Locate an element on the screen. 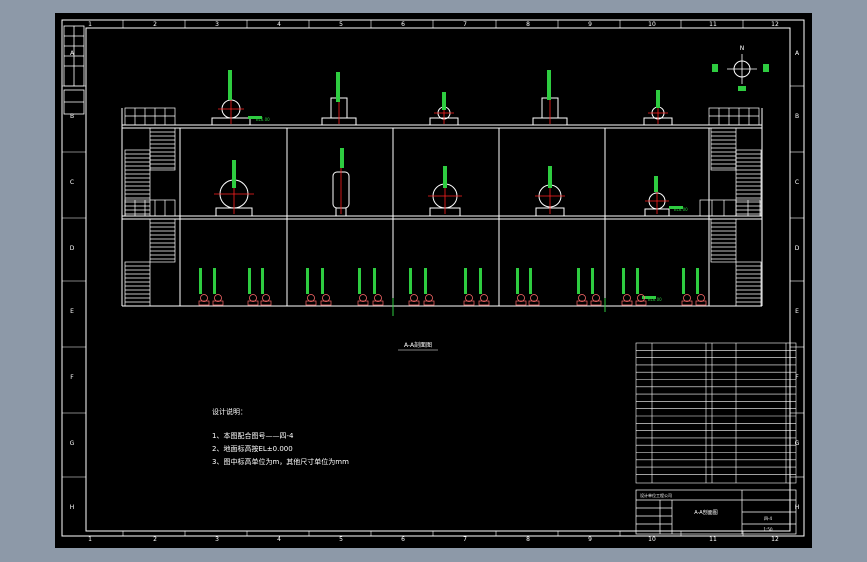  border-col-label-bottom: 10 is located at coordinates (652, 539).